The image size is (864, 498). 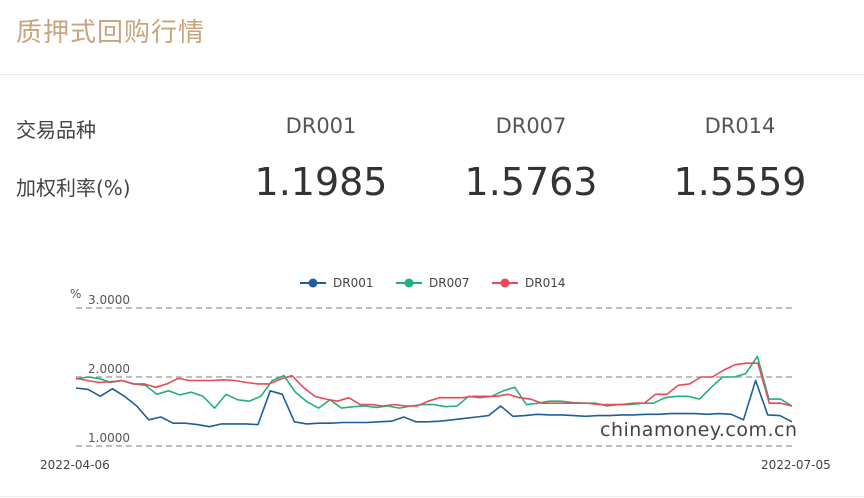 What do you see at coordinates (111, 33) in the screenshot?
I see `page-title: 质押式回购行情` at bounding box center [111, 33].